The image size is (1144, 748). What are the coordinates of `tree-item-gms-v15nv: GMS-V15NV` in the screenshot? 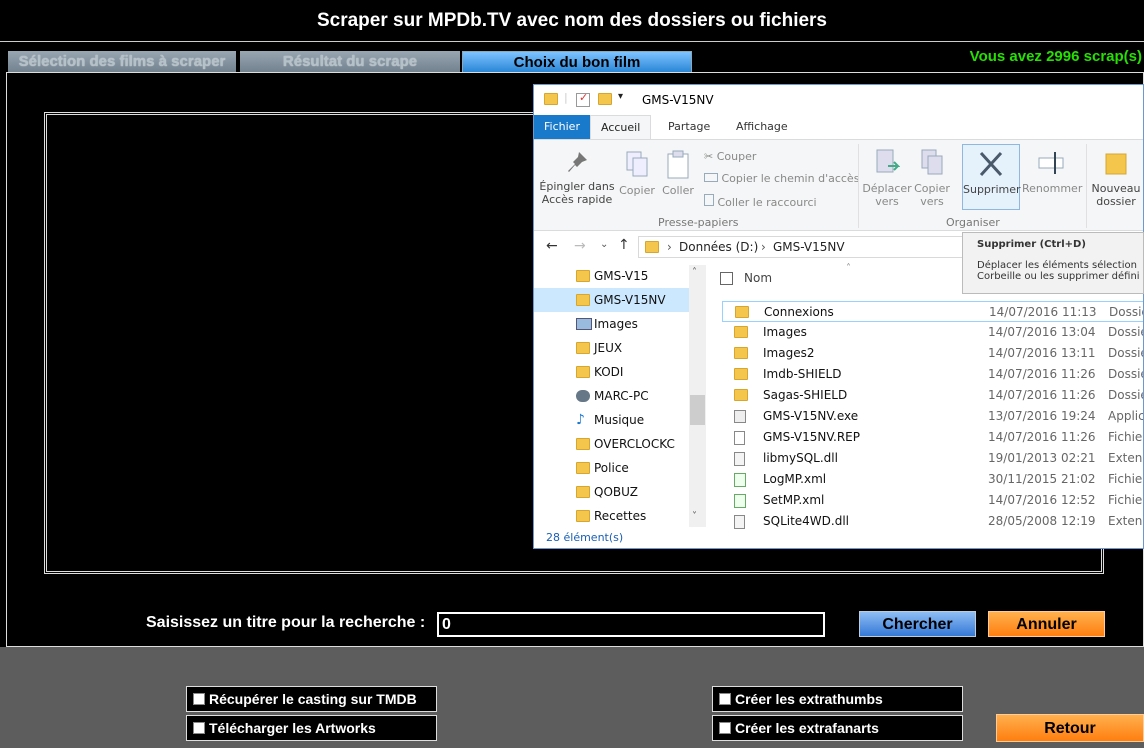 It's located at (611, 300).